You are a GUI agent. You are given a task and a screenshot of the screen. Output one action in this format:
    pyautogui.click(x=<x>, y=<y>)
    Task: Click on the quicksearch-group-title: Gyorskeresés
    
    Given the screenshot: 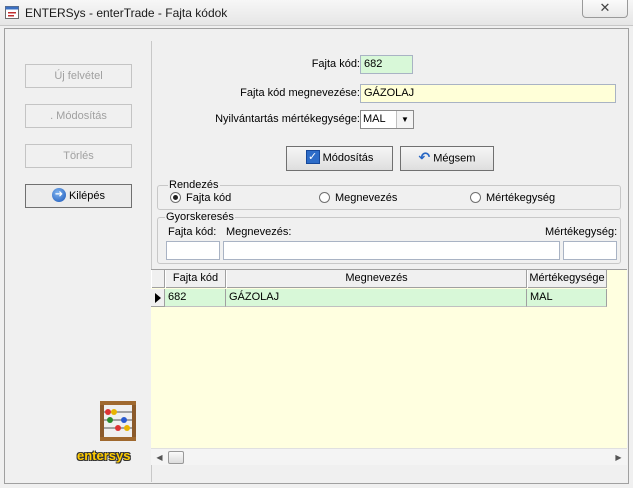 What is the action you would take?
    pyautogui.click(x=200, y=217)
    